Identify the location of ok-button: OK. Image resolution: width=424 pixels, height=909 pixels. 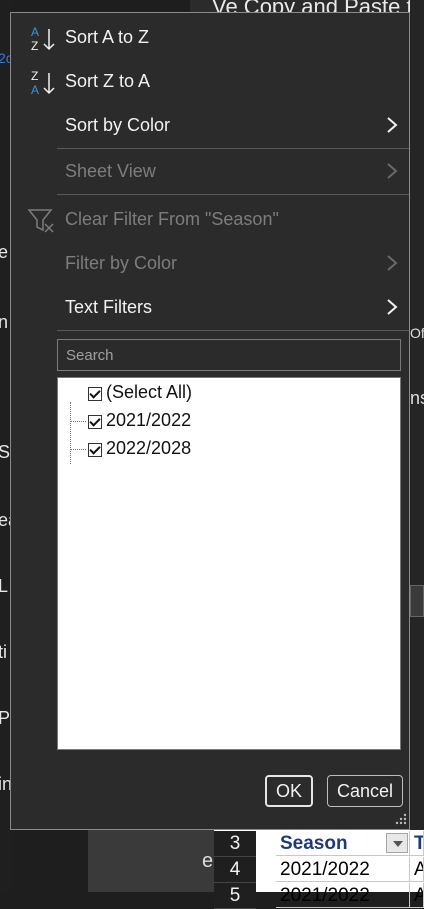
(289, 791).